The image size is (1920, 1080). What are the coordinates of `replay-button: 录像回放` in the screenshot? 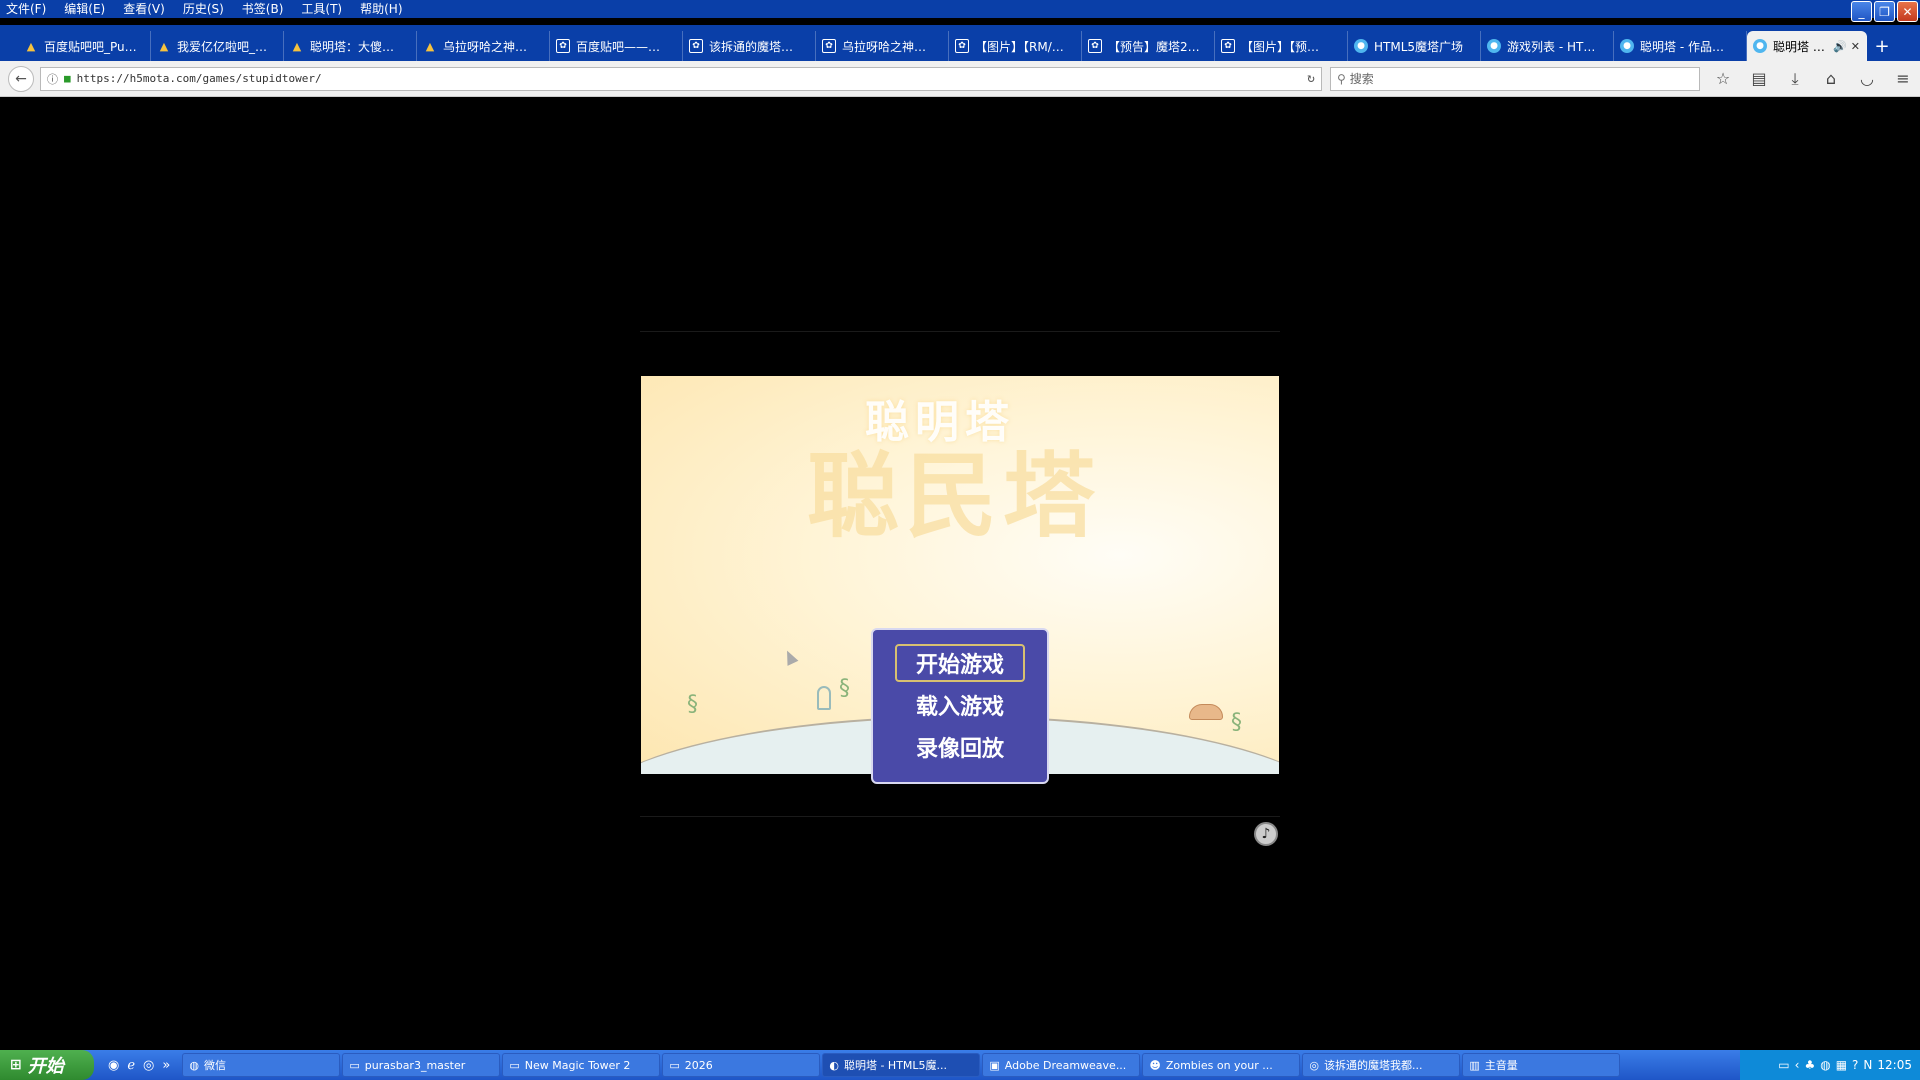 It's located at (960, 747).